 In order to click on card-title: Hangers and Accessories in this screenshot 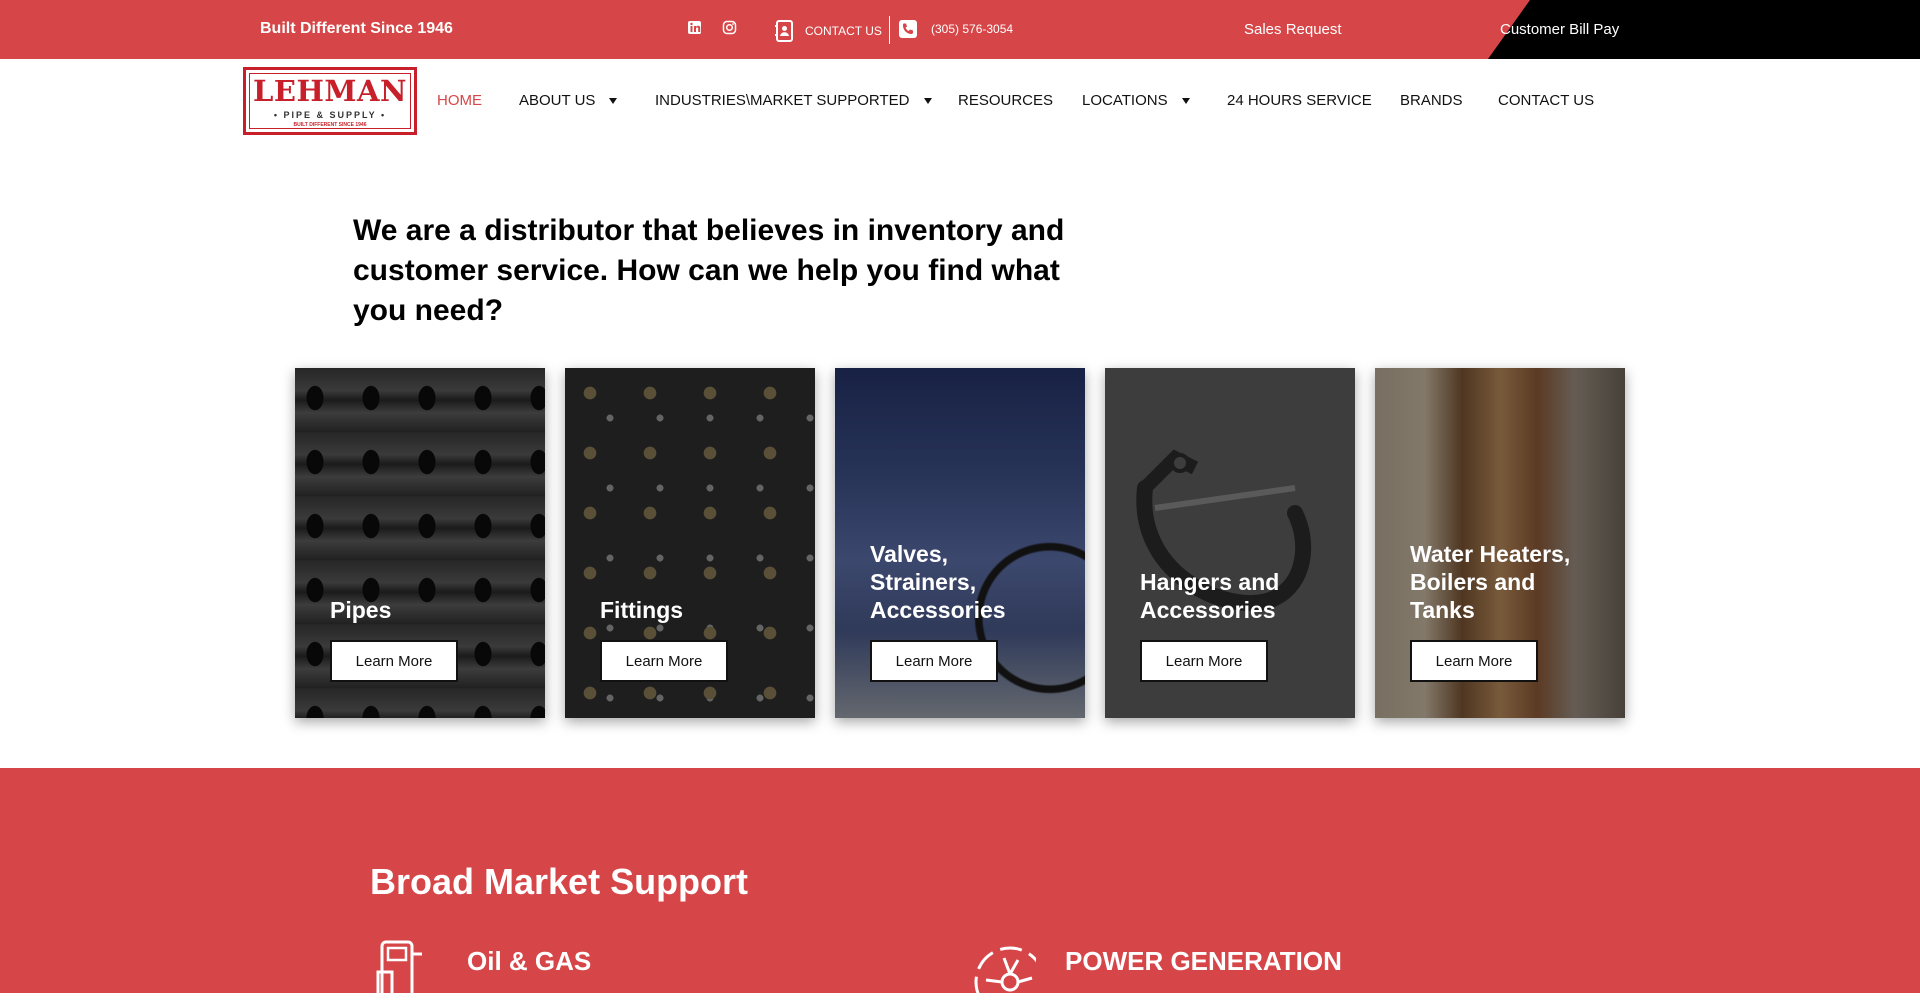, I will do `click(1210, 596)`.